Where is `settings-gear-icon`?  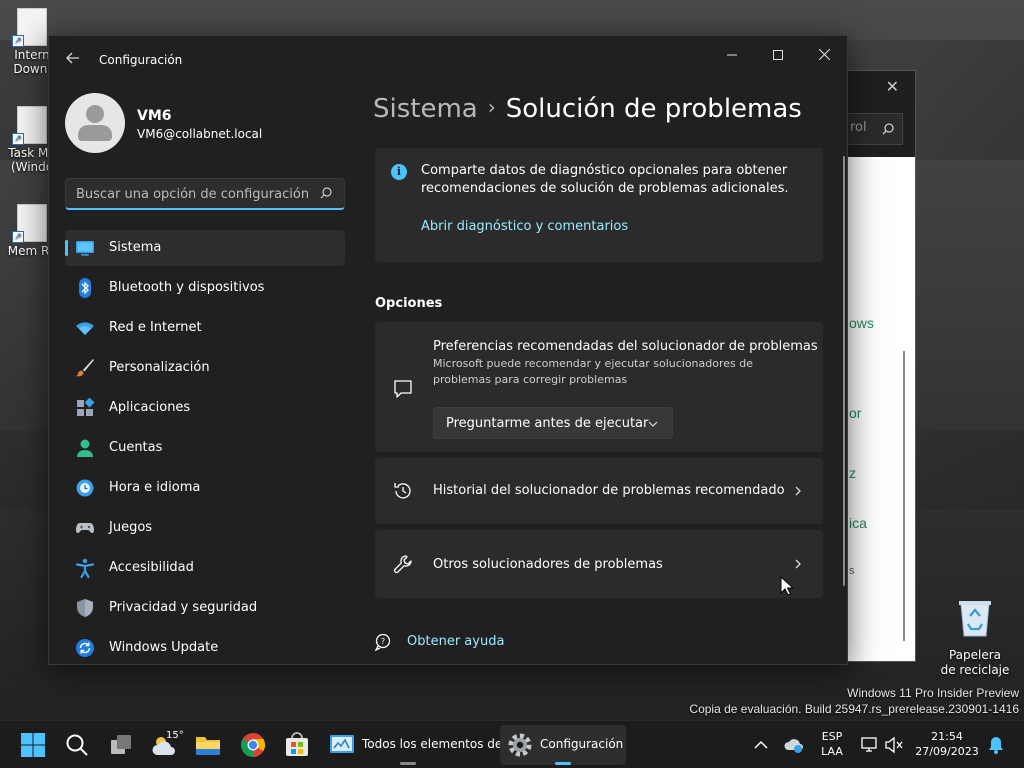
settings-gear-icon is located at coordinates (520, 745).